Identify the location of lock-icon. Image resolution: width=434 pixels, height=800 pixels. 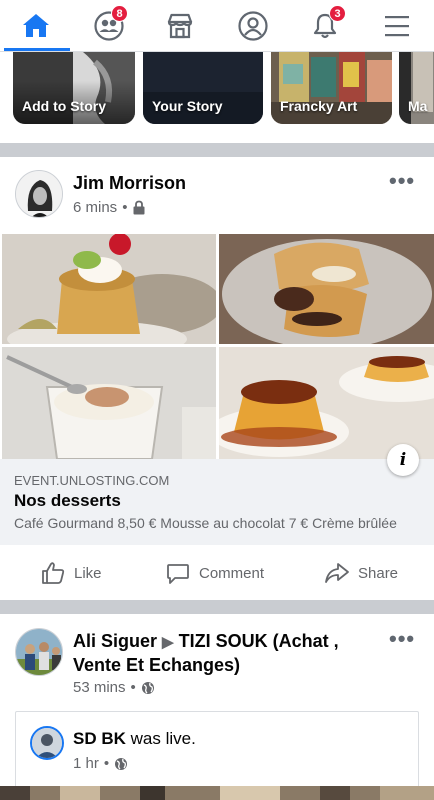
(139, 207).